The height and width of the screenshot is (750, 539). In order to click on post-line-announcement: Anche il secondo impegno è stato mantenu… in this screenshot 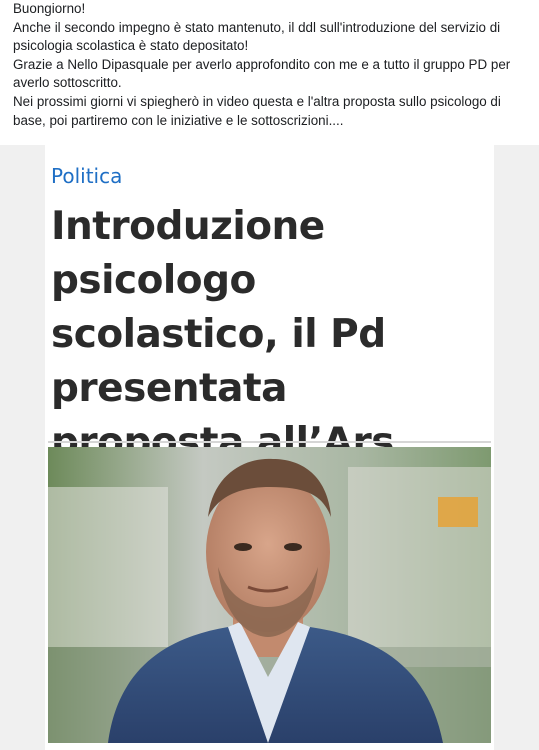, I will do `click(258, 36)`.